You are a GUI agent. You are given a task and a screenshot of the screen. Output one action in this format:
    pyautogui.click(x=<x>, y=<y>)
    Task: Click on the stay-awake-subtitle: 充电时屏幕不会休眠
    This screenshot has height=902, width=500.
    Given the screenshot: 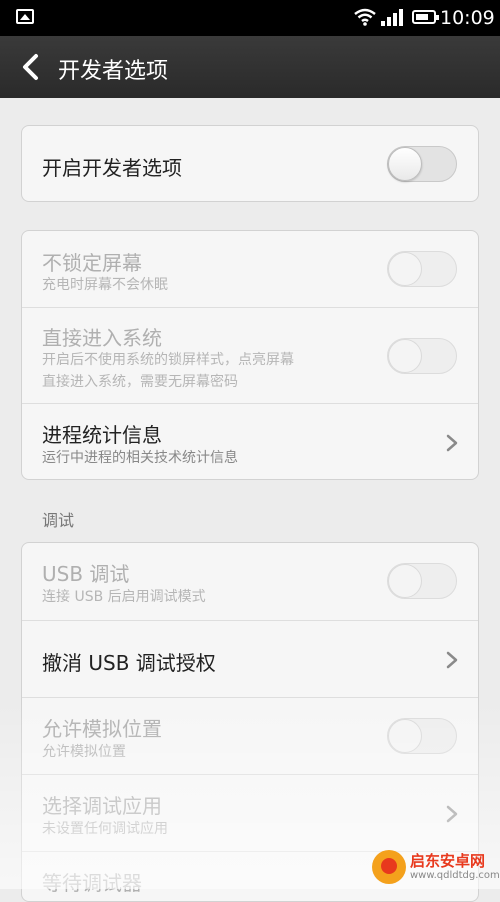 What is the action you would take?
    pyautogui.click(x=105, y=285)
    